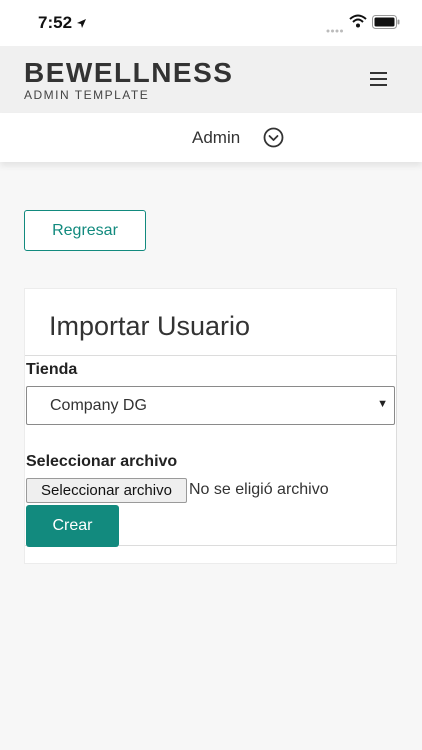  I want to click on store-select: Company DG ▼, so click(210, 405).